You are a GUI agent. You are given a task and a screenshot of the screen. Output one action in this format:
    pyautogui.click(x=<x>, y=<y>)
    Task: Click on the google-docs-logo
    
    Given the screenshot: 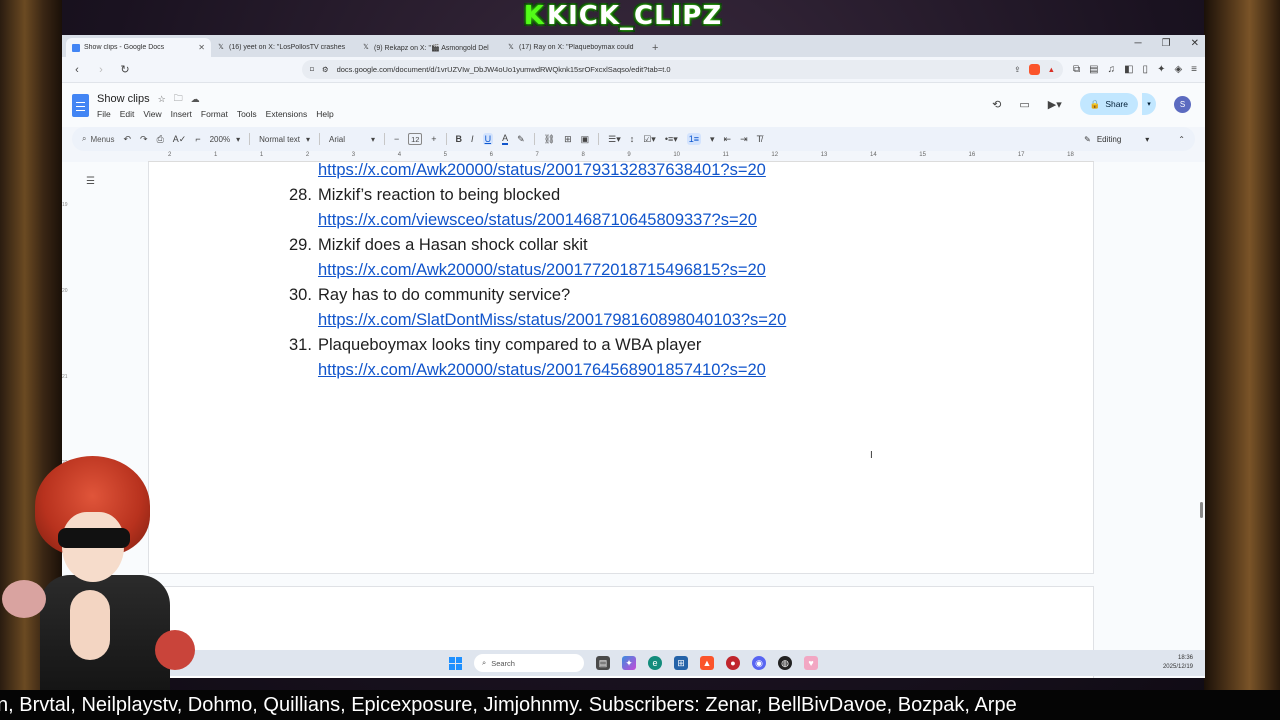 What is the action you would take?
    pyautogui.click(x=80, y=105)
    